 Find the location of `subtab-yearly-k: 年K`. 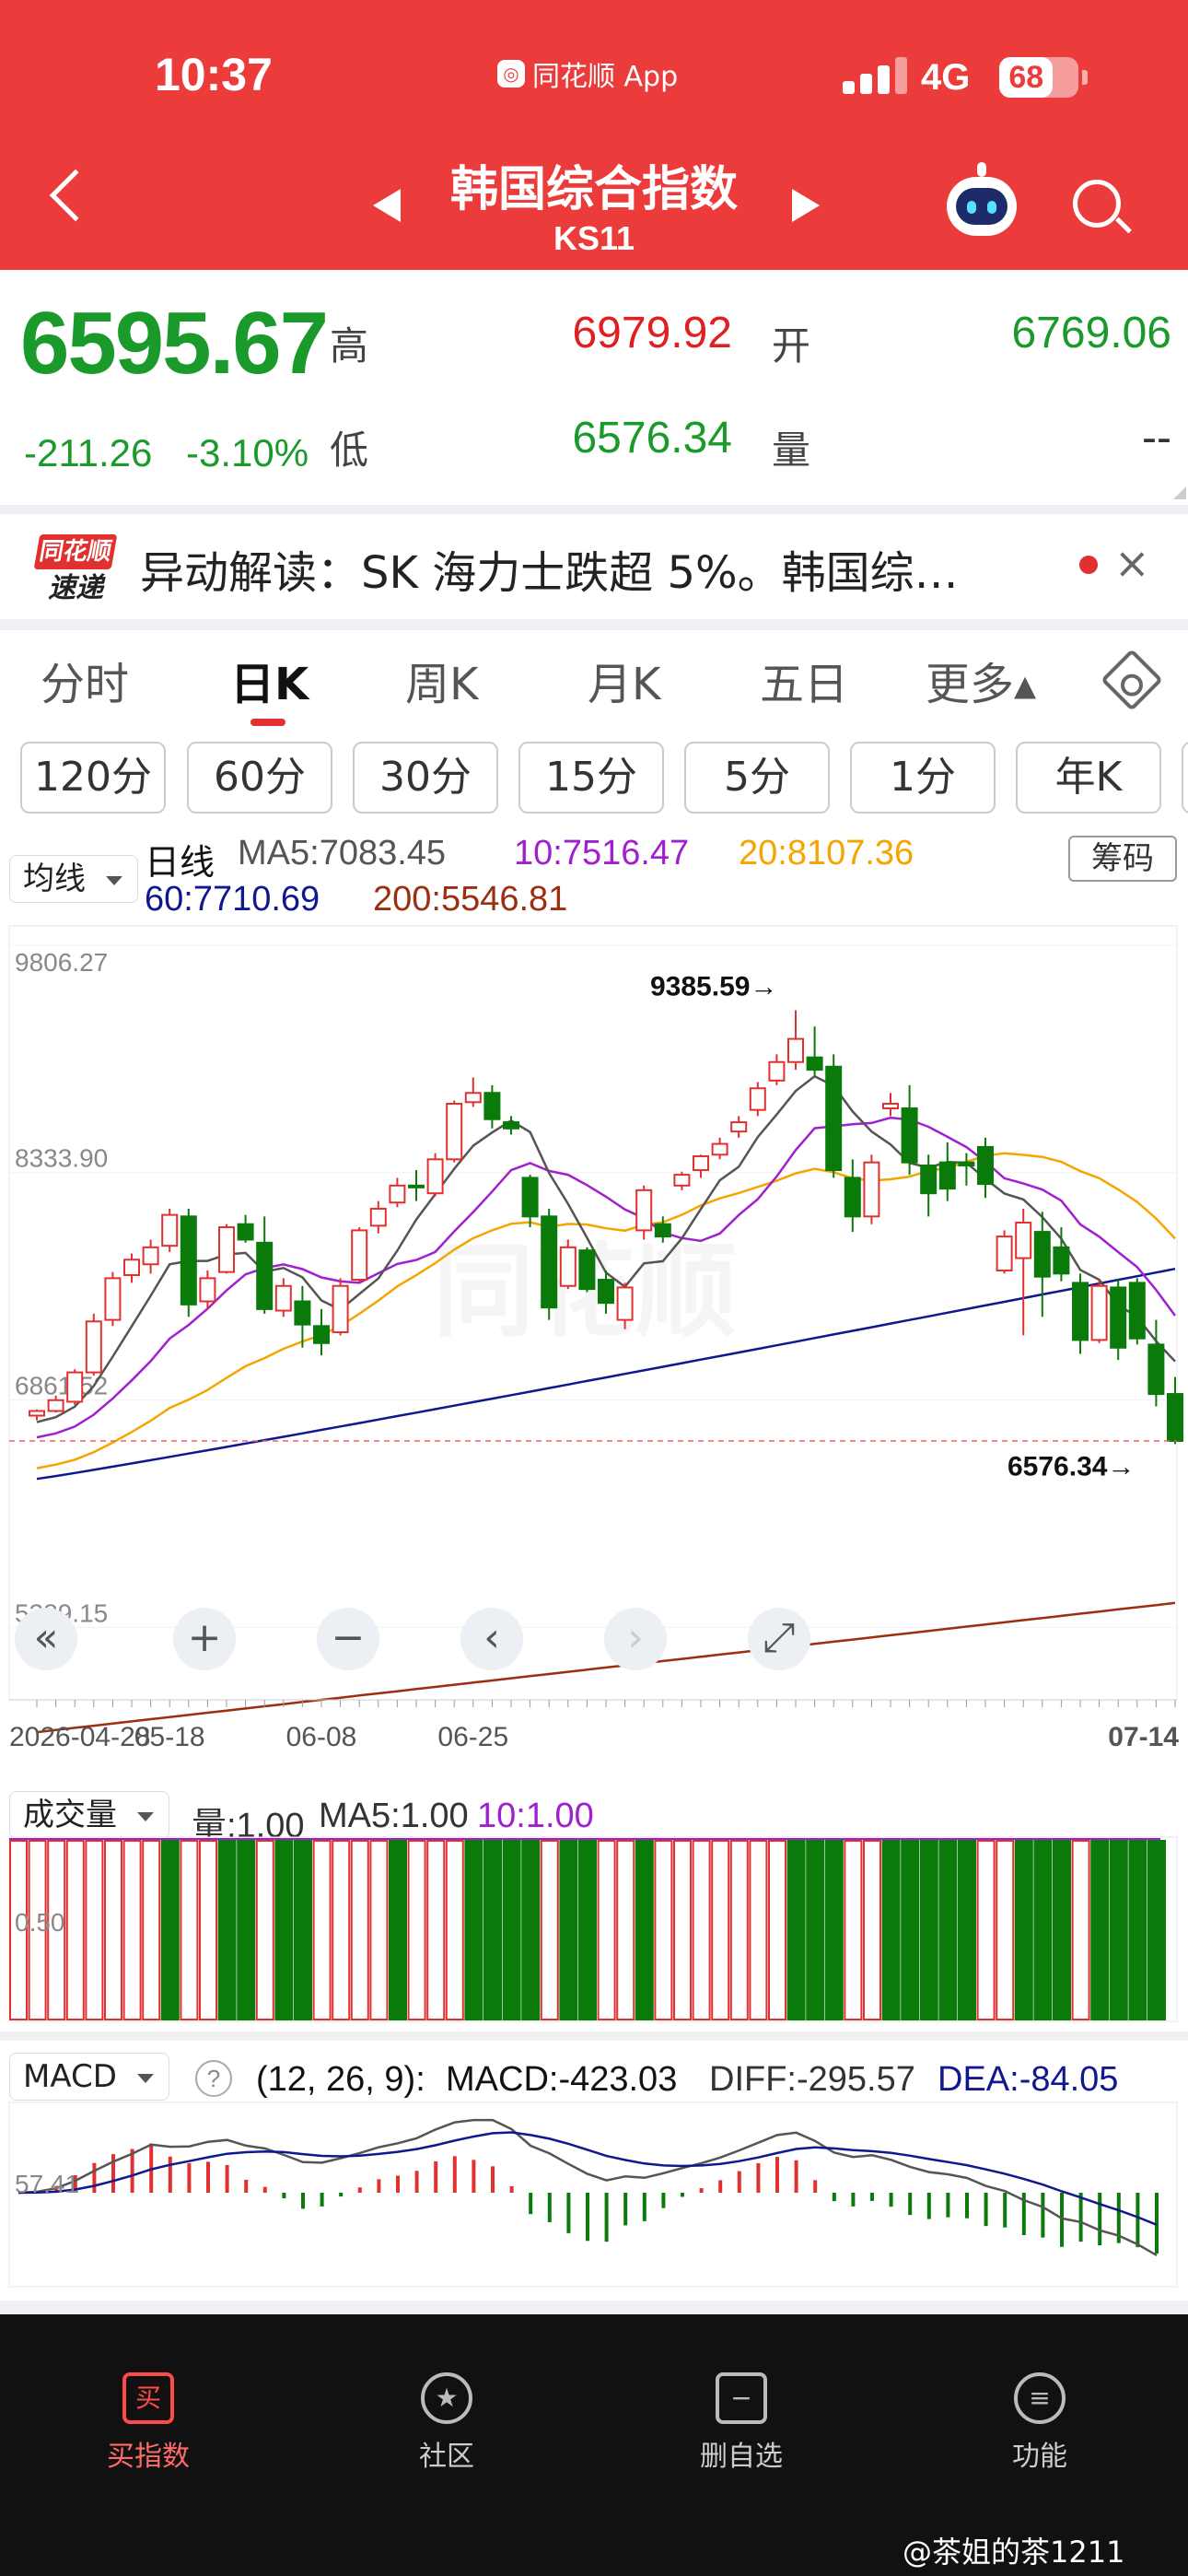

subtab-yearly-k: 年K is located at coordinates (1088, 778).